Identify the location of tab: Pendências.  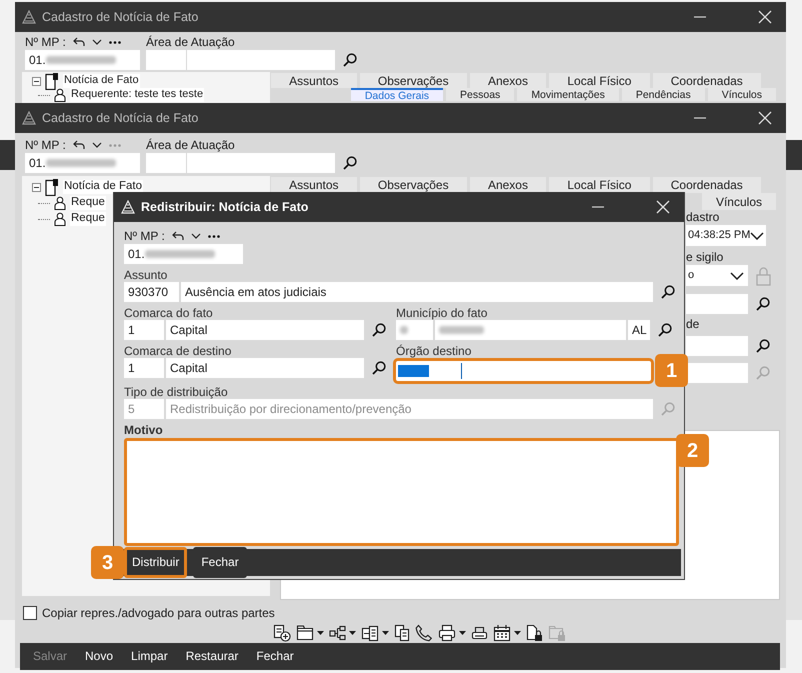
(663, 94).